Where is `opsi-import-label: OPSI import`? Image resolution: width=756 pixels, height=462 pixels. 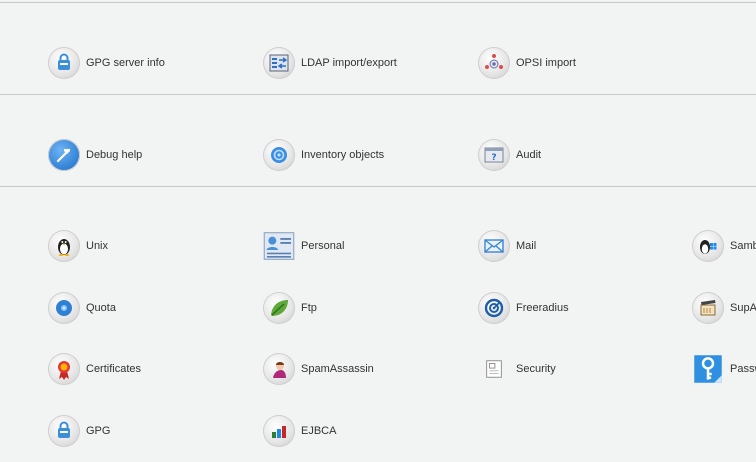
opsi-import-label: OPSI import is located at coordinates (546, 63).